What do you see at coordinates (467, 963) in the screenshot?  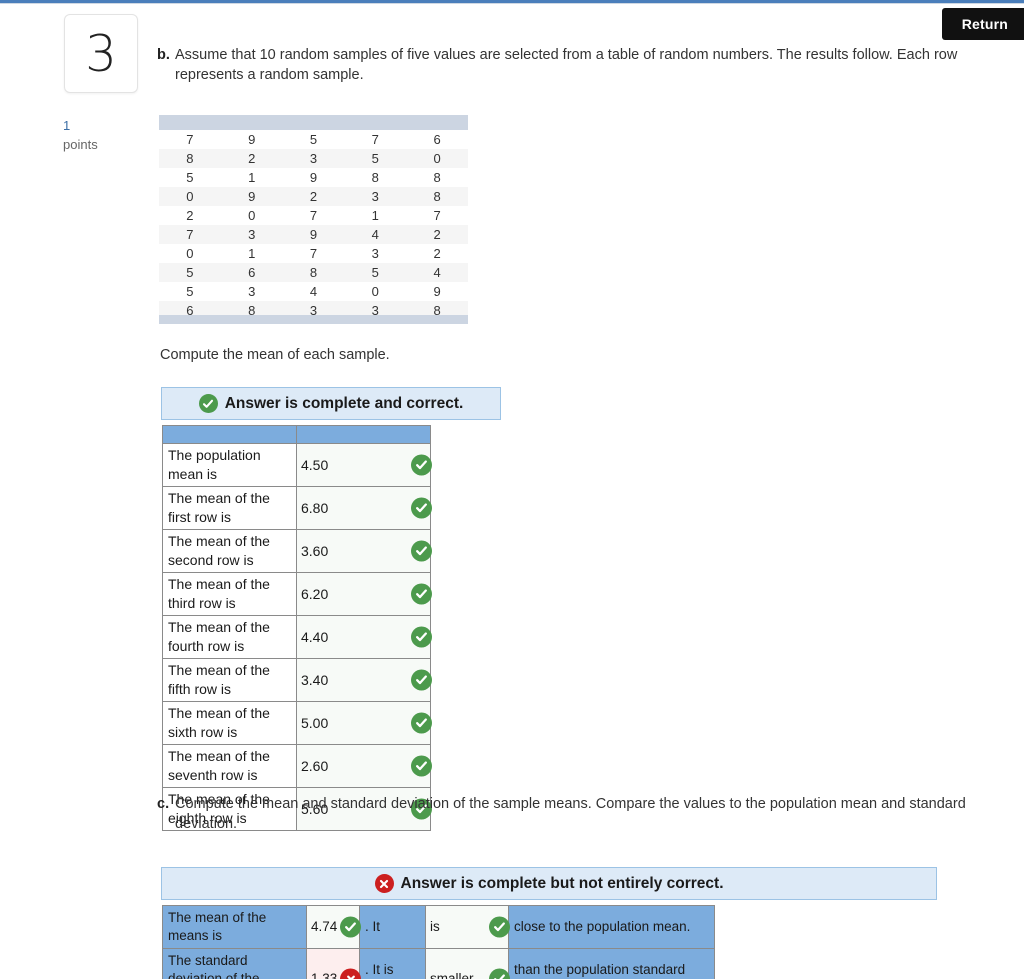 I see `answer-c-select-field: smaller` at bounding box center [467, 963].